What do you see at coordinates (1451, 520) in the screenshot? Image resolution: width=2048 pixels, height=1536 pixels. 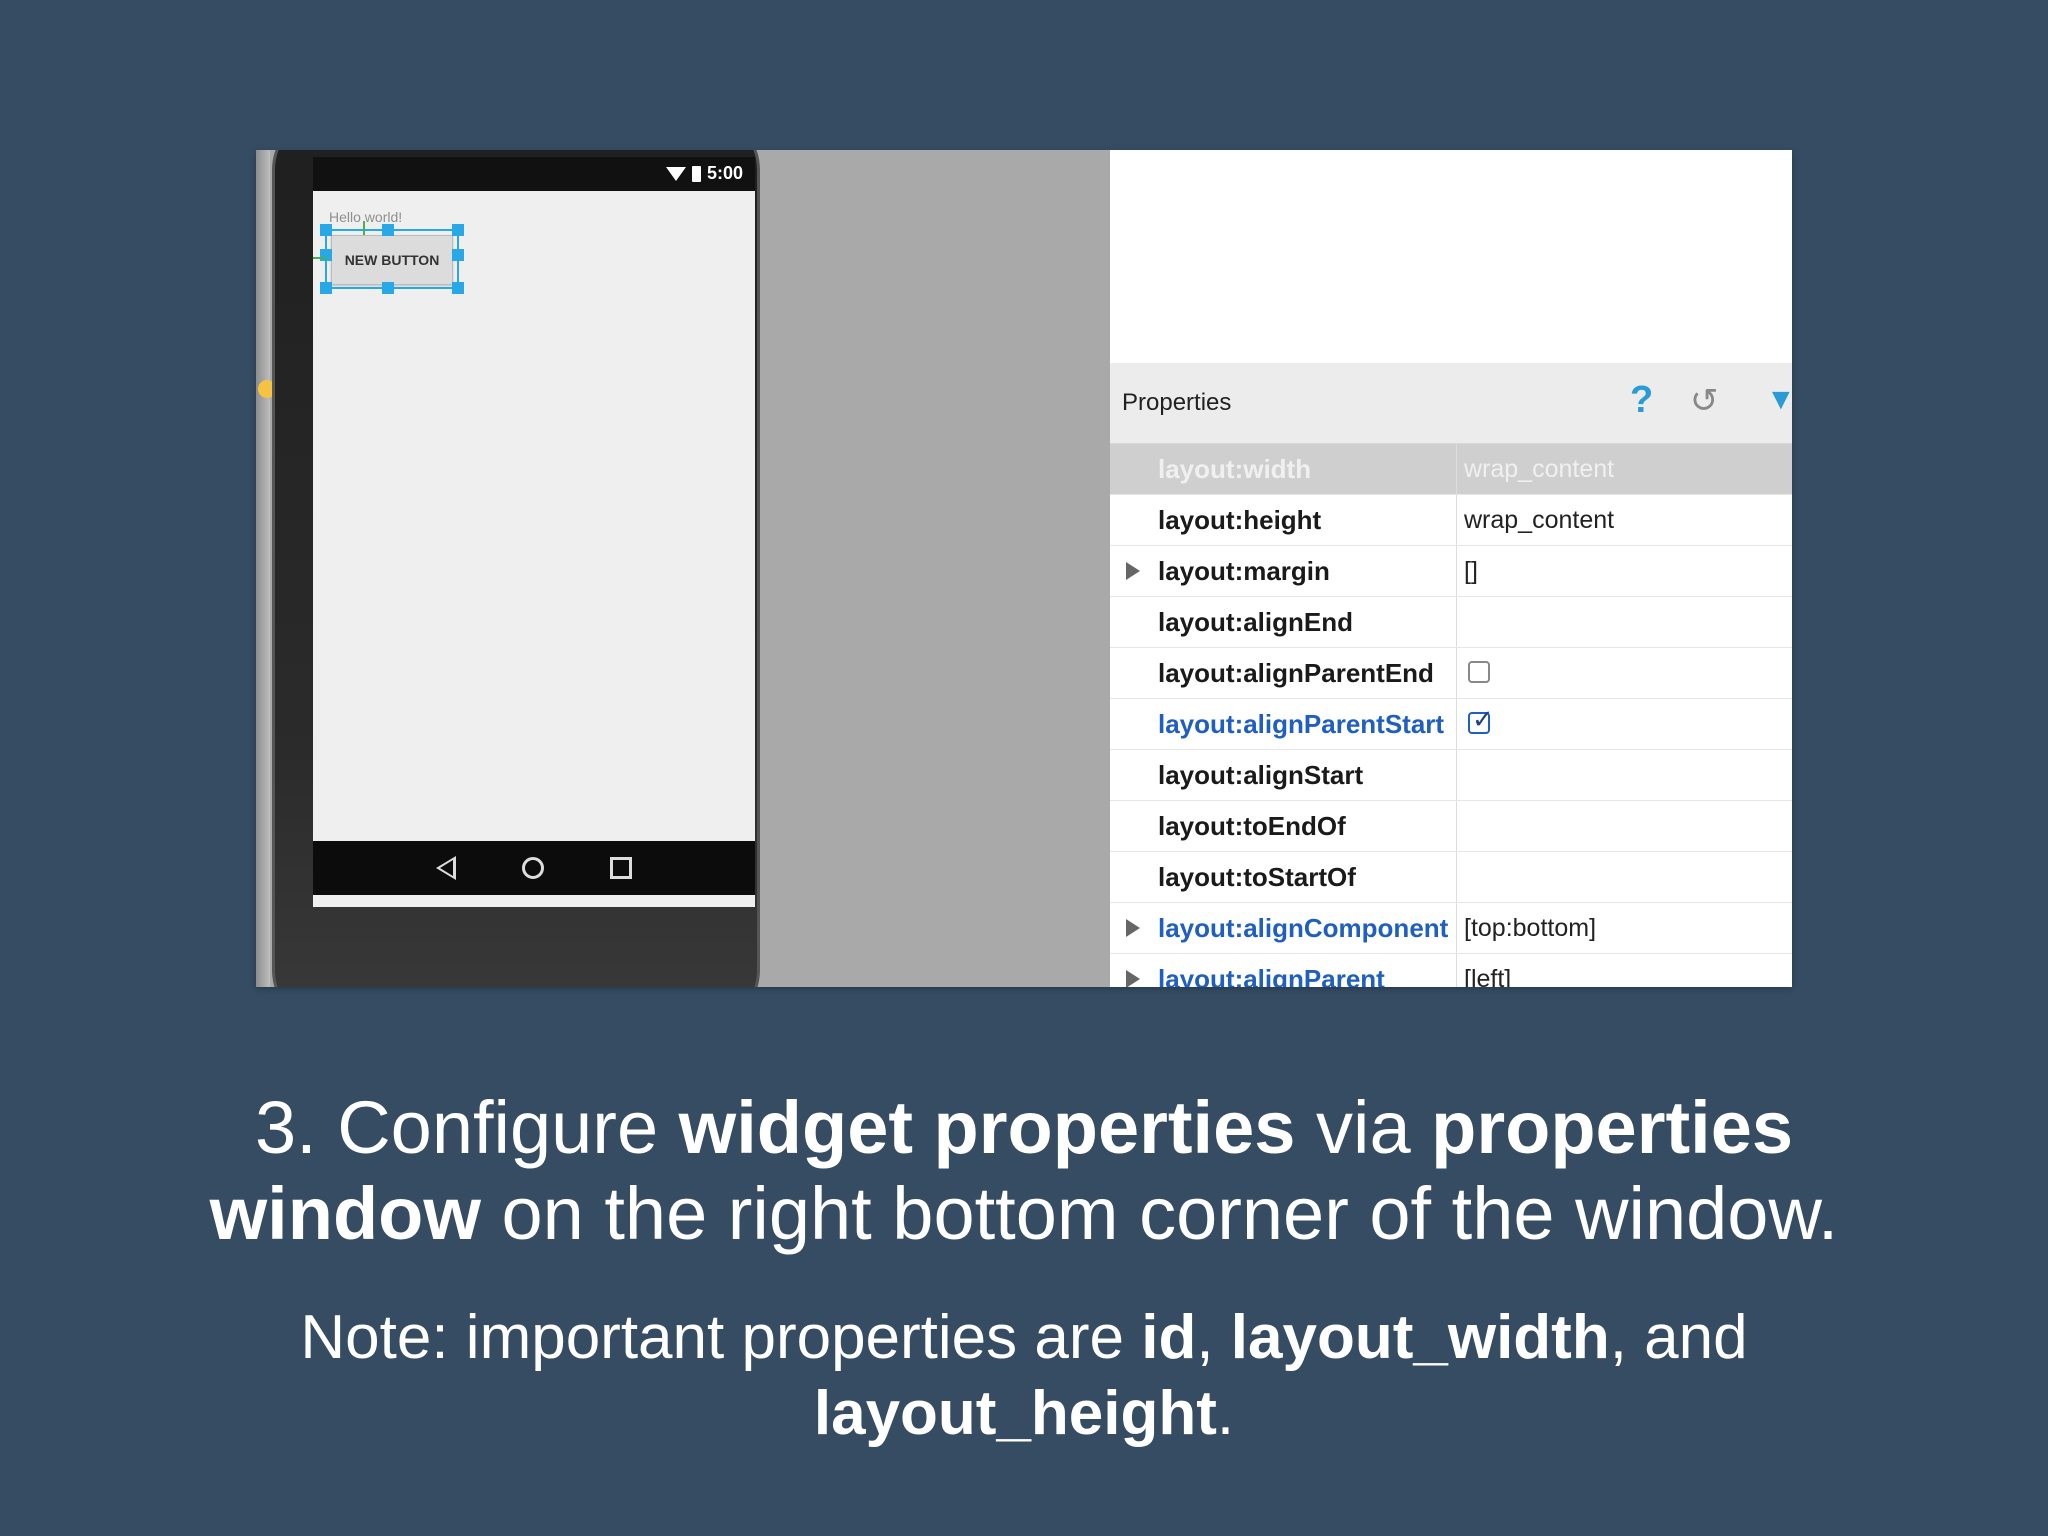 I see `property-row: layout:height wrap_content` at bounding box center [1451, 520].